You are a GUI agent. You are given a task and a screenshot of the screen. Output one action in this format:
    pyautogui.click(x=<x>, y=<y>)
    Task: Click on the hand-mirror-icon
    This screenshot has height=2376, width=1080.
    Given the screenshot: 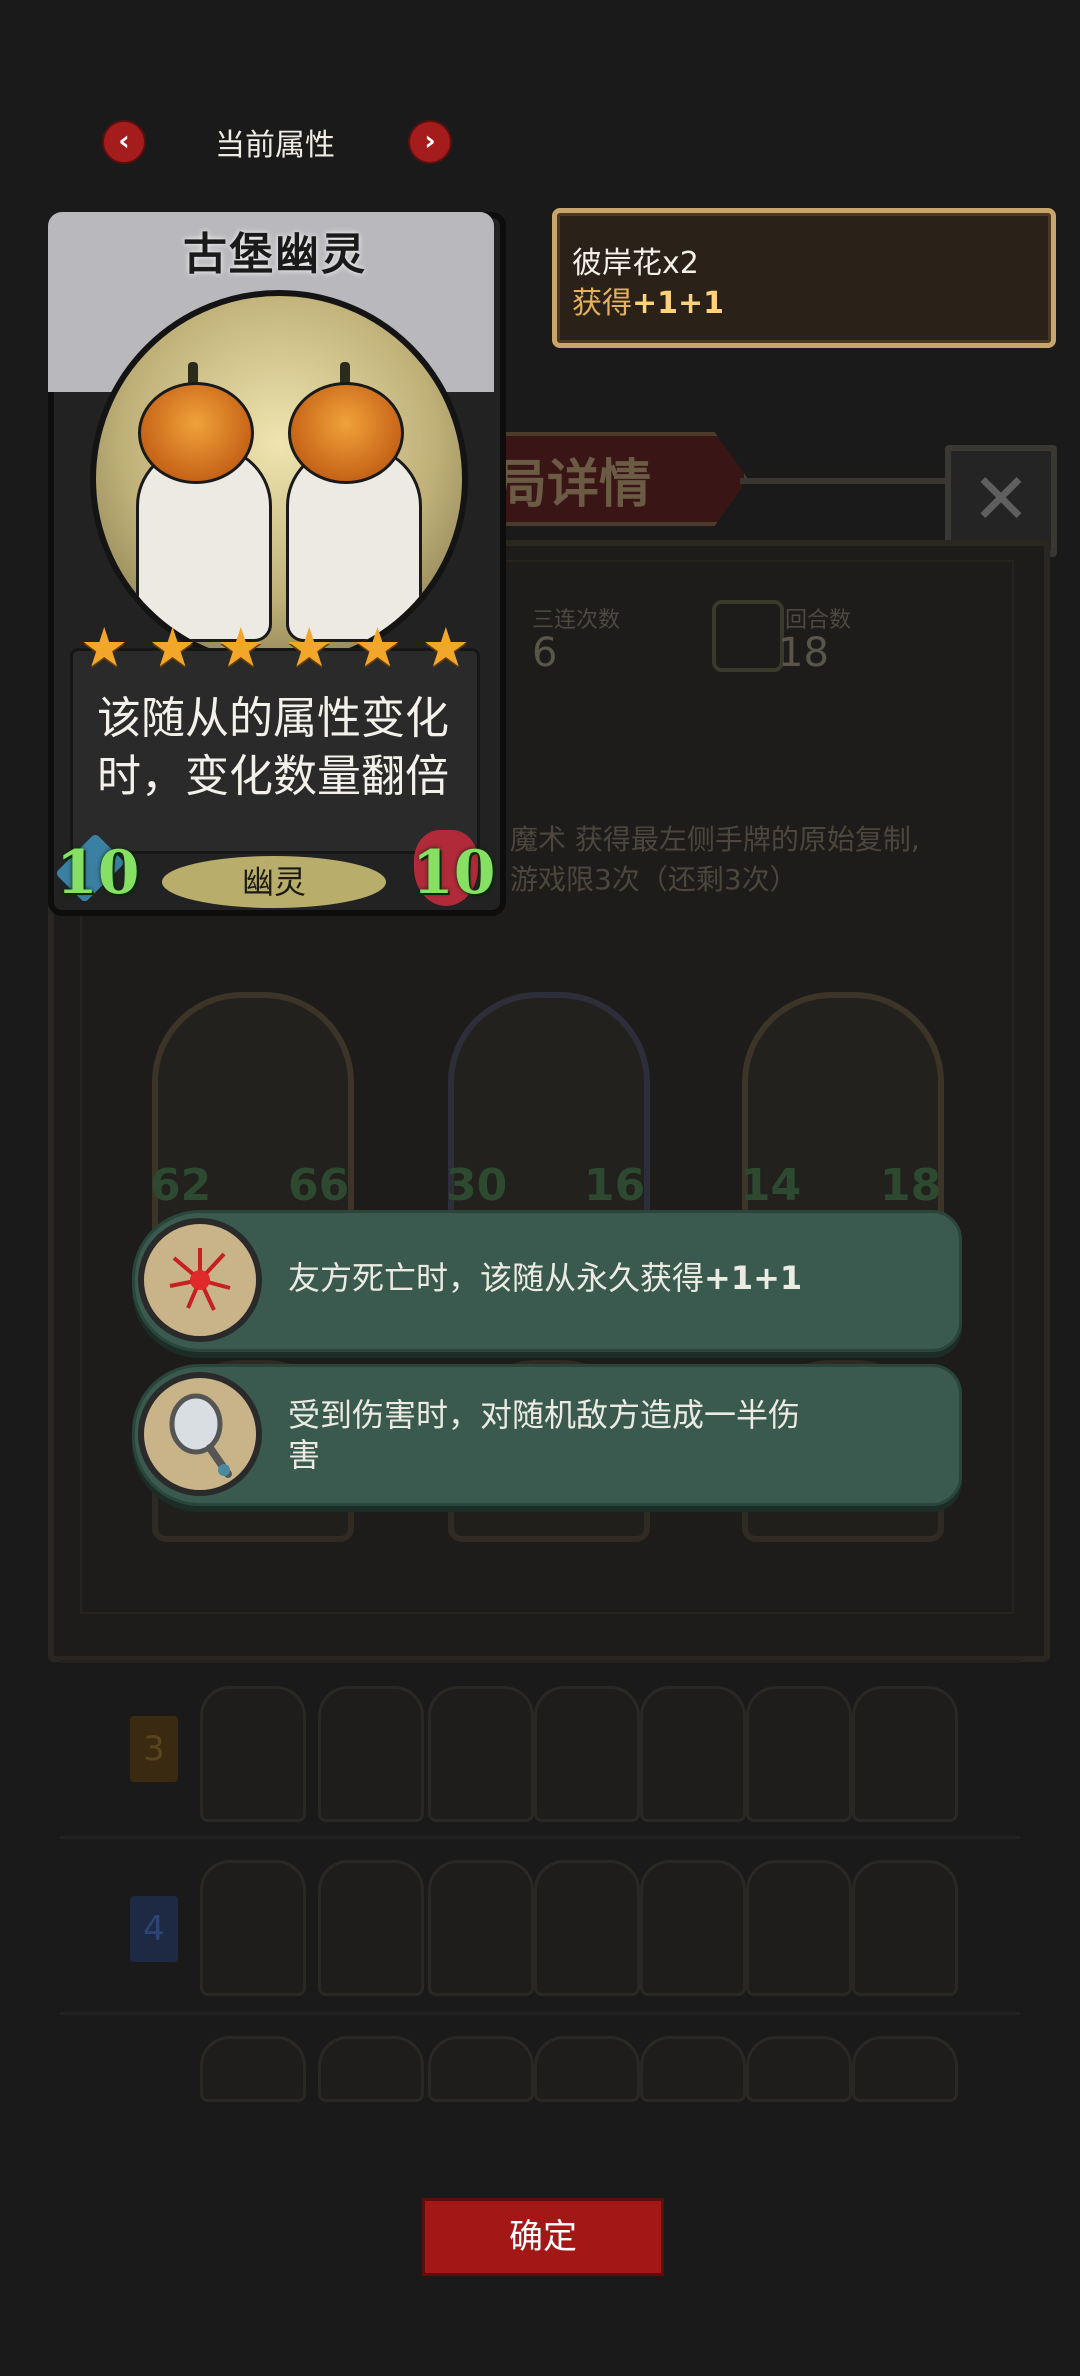 What is the action you would take?
    pyautogui.click(x=200, y=1434)
    